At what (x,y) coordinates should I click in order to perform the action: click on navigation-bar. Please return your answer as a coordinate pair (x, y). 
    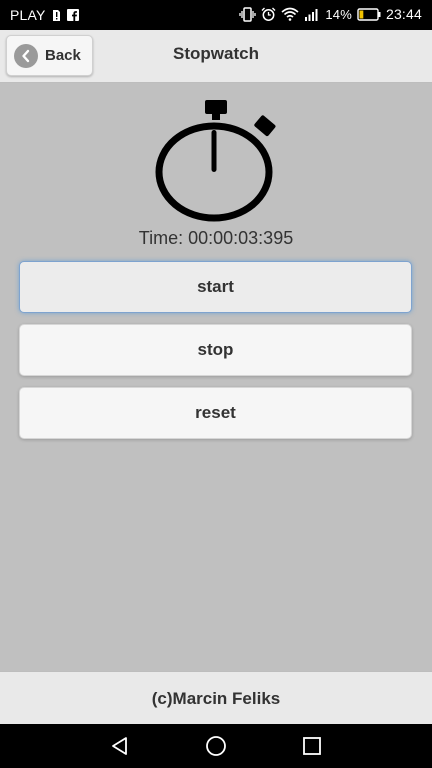
    Looking at the image, I should click on (216, 746).